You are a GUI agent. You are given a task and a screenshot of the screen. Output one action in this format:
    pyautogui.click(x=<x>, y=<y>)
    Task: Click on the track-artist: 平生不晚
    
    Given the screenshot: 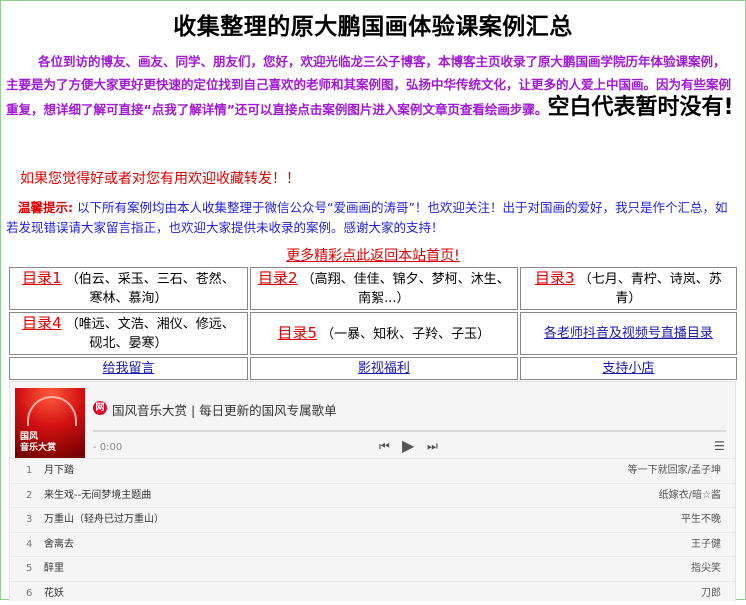 What is the action you would take?
    pyautogui.click(x=701, y=520)
    